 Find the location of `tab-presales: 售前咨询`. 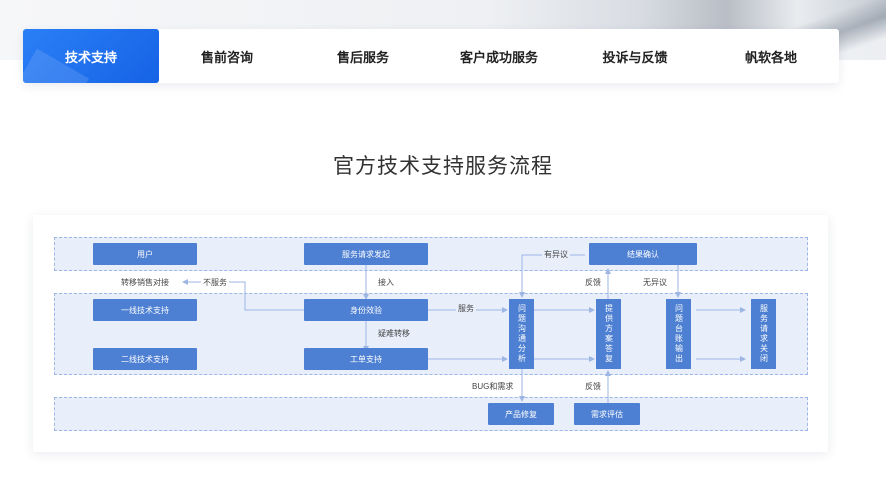

tab-presales: 售前咨询 is located at coordinates (227, 56).